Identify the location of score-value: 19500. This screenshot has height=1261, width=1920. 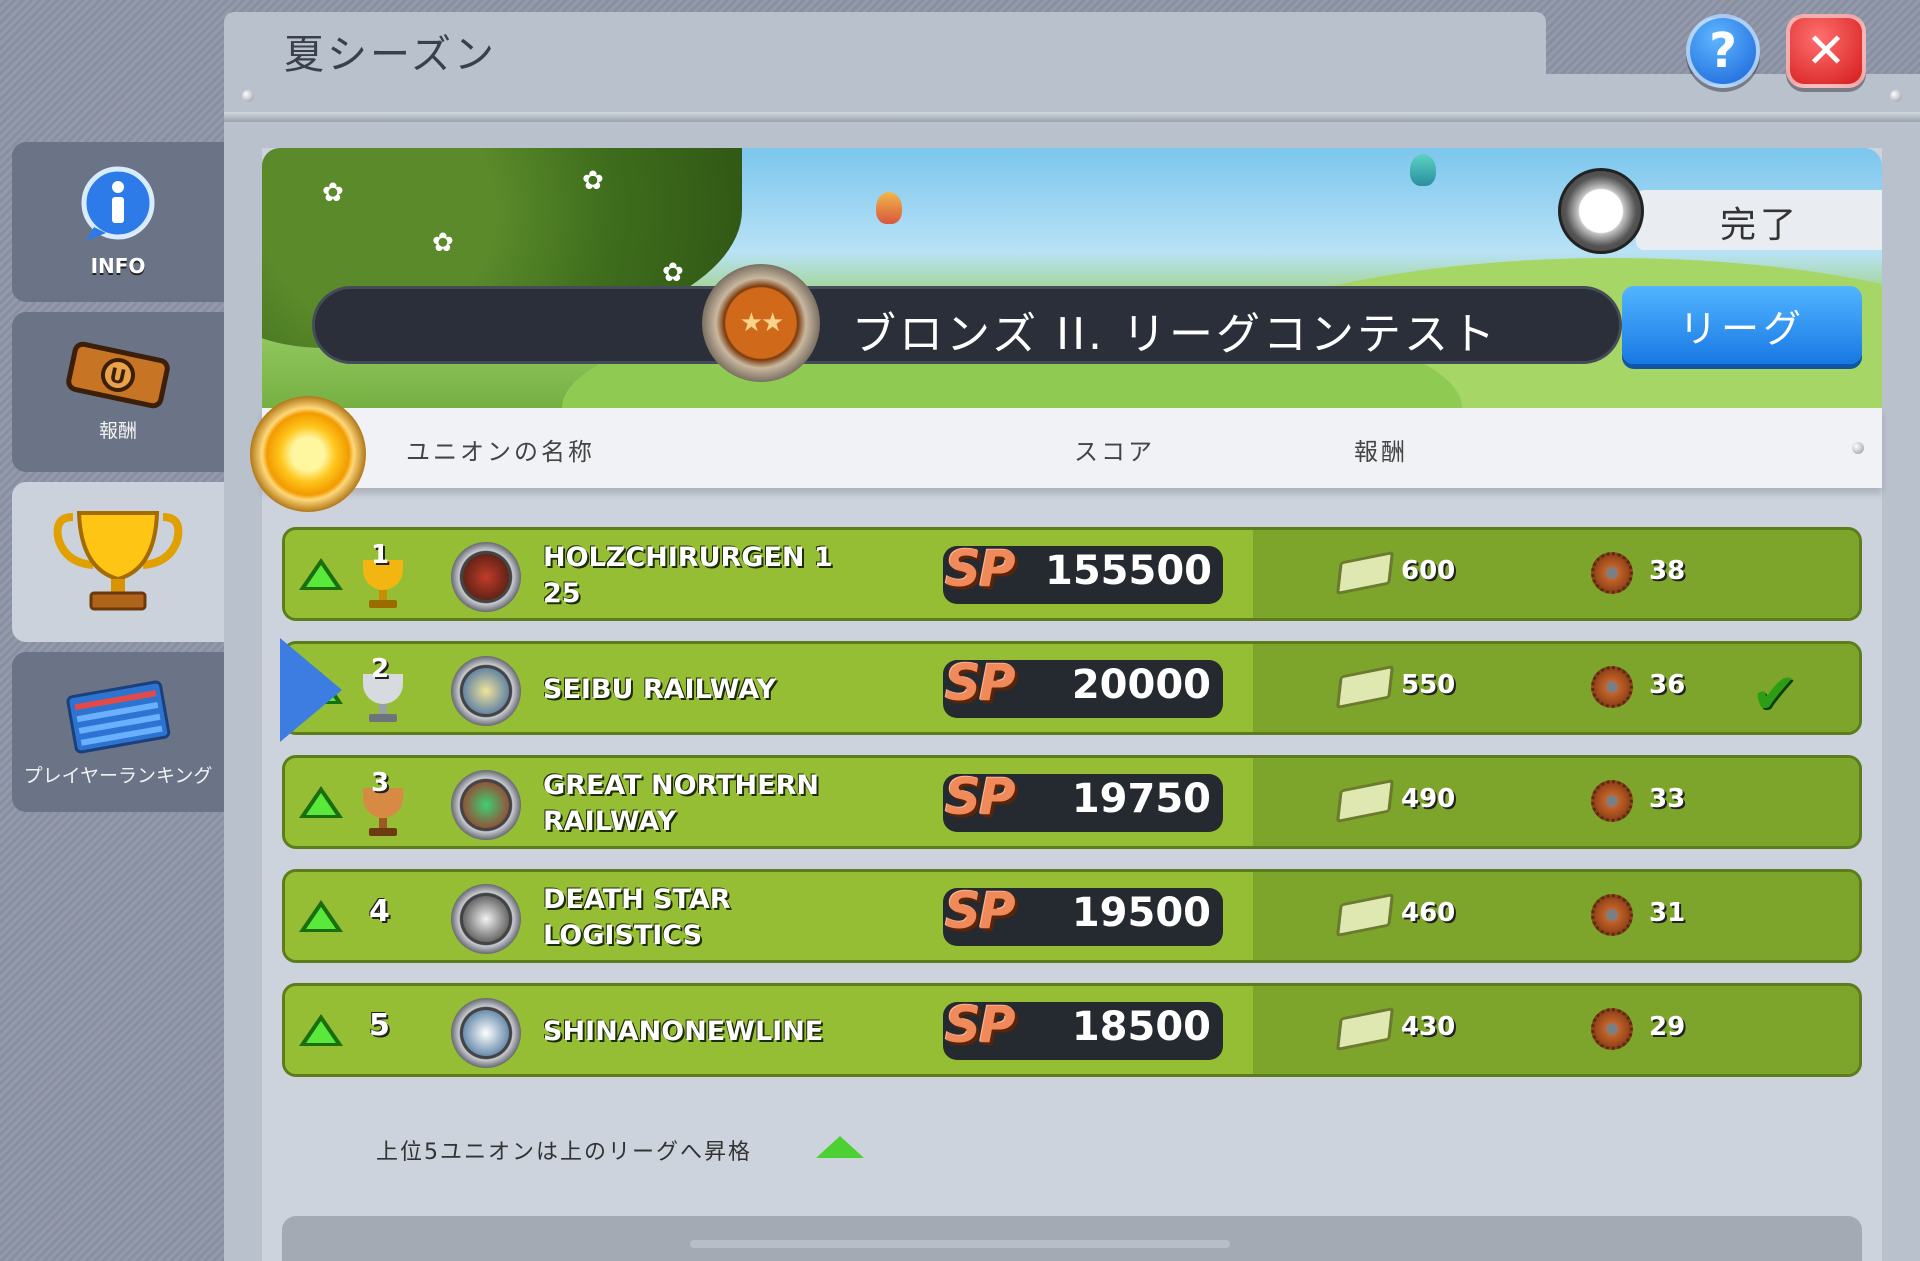
(1141, 913).